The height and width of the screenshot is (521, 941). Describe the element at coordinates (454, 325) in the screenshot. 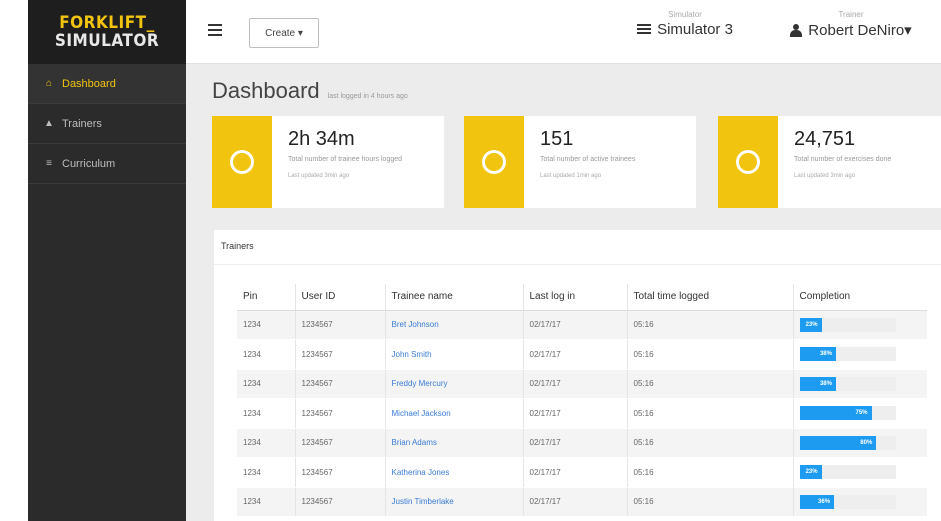

I see `cell-trainee-name: Bret Johnson` at that location.